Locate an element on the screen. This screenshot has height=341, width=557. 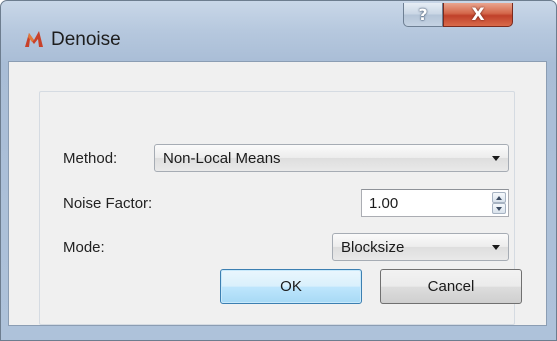
noise-factor-value: 1.00 is located at coordinates (384, 203).